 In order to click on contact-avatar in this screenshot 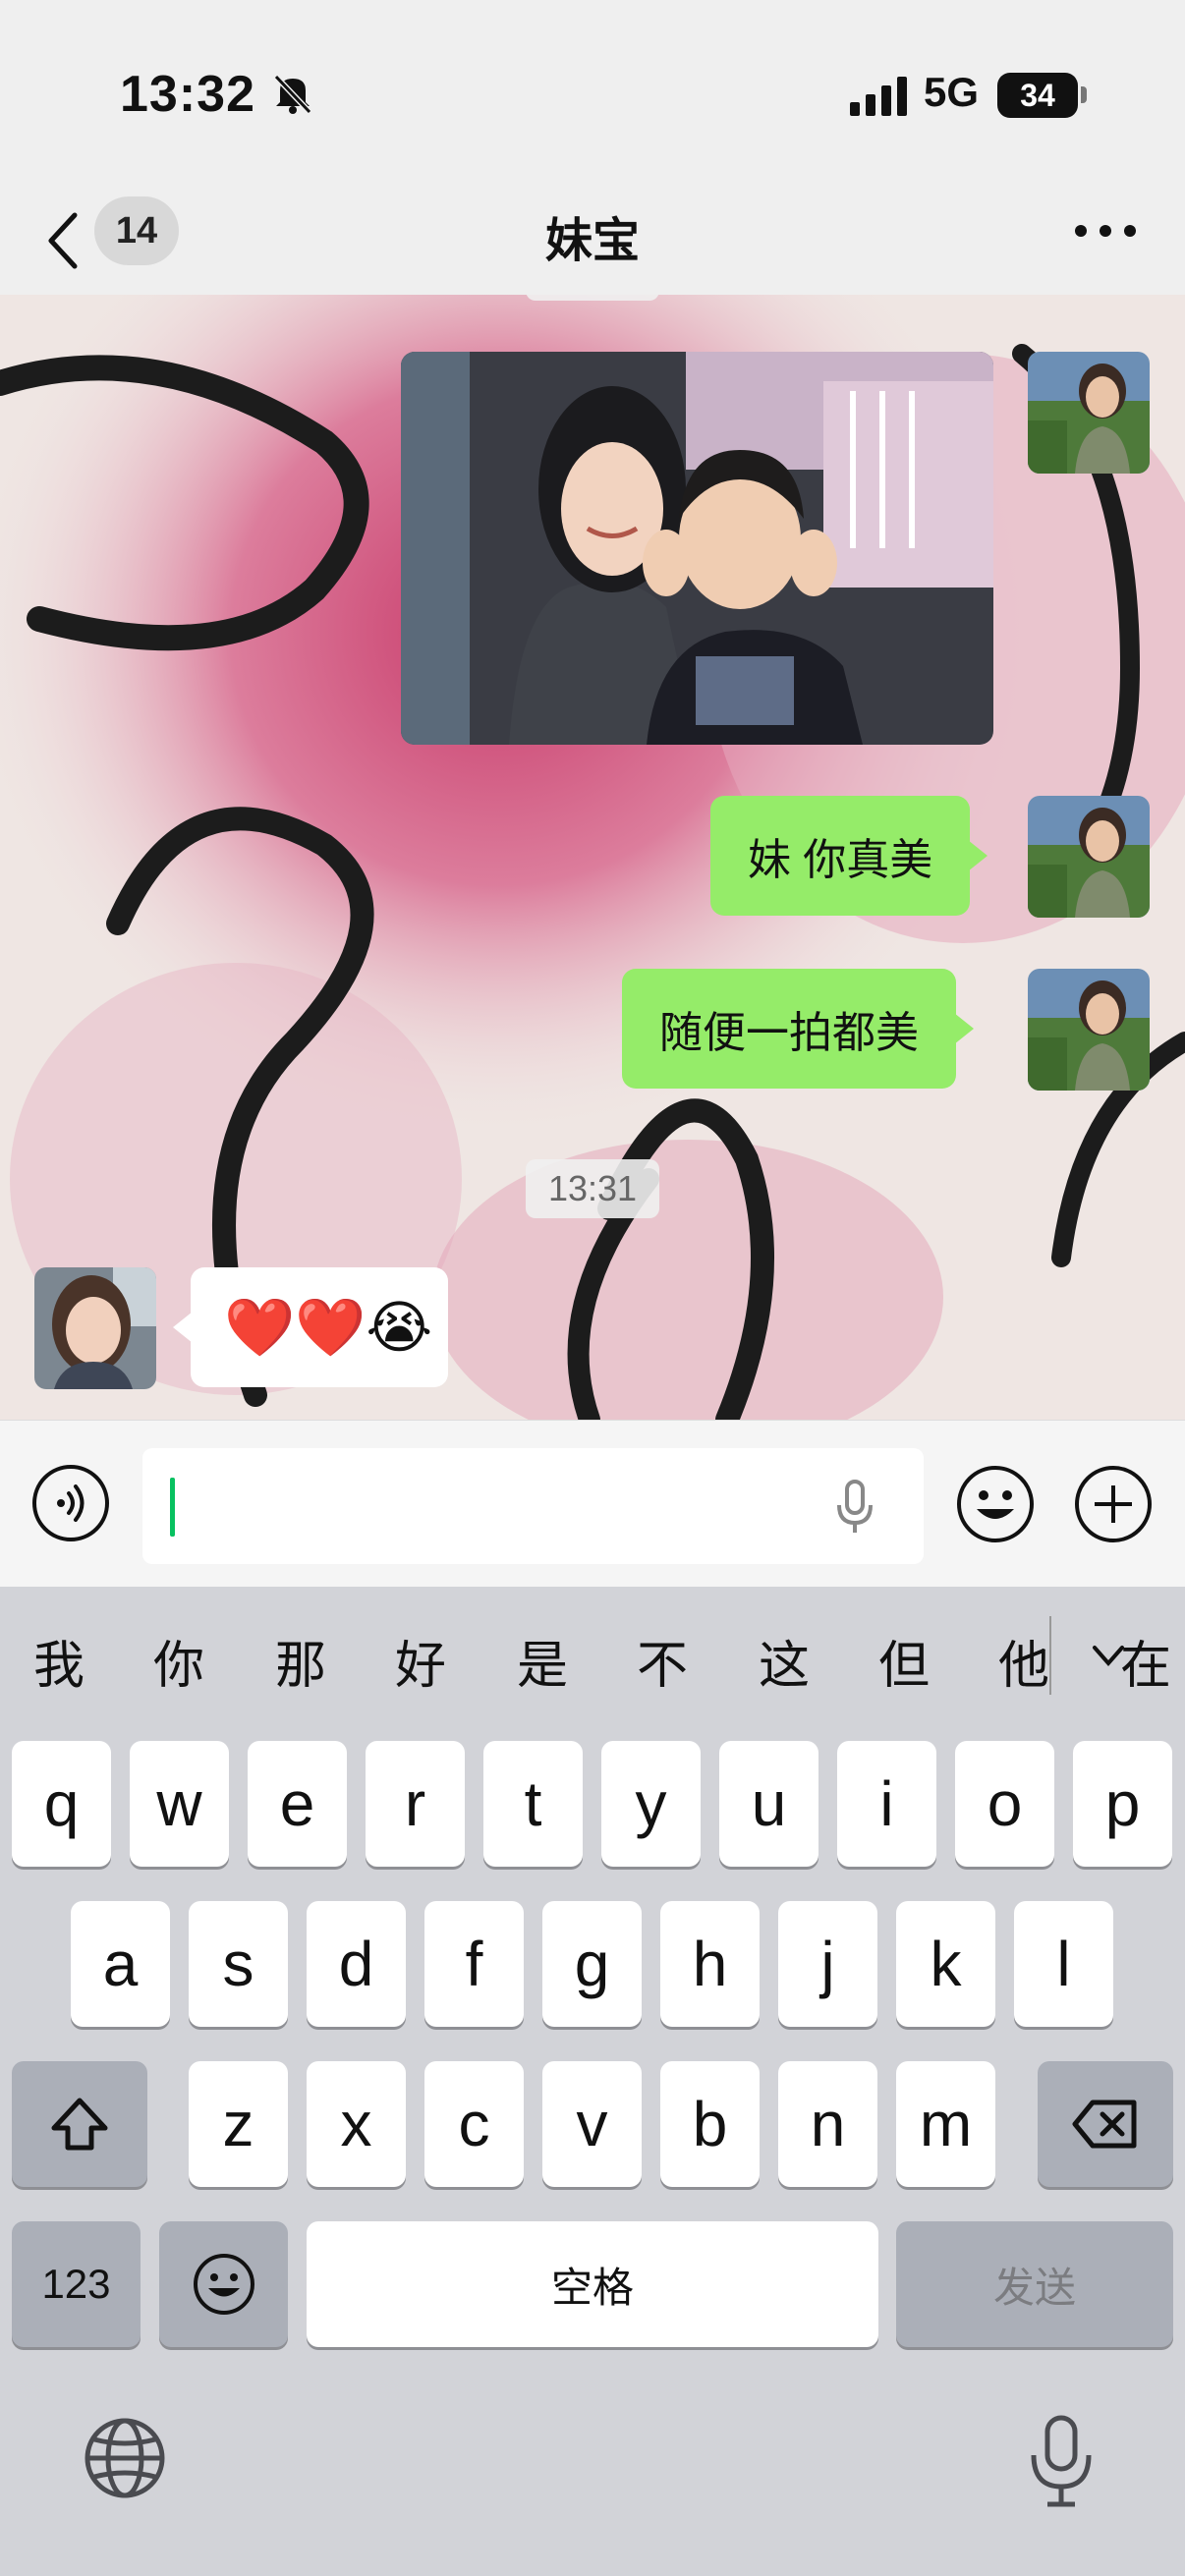, I will do `click(95, 1328)`.